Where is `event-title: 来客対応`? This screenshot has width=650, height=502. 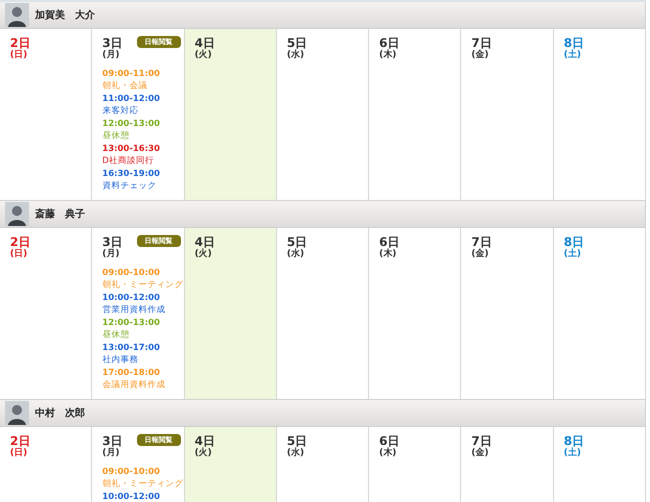
event-title: 来客対応 is located at coordinates (141, 111).